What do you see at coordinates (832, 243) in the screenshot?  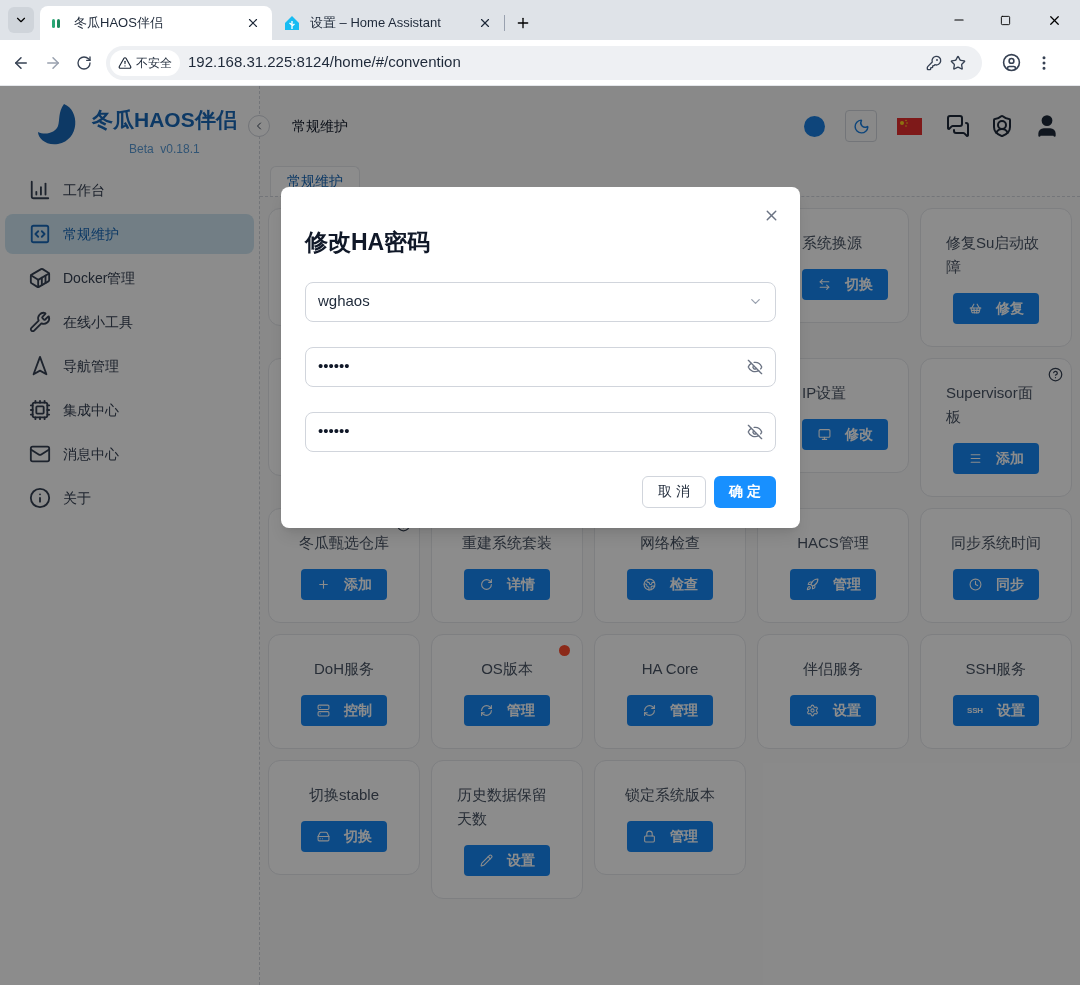 I see `card-title: 系统换源` at bounding box center [832, 243].